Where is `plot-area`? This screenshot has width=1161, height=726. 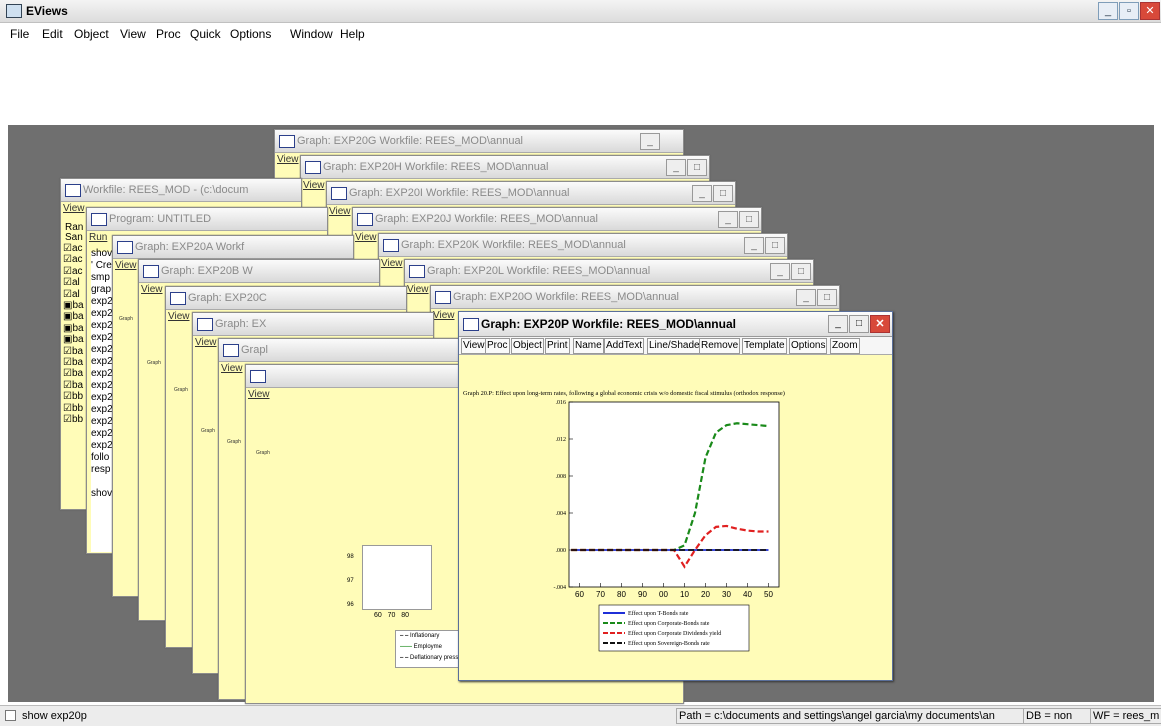 plot-area is located at coordinates (674, 494).